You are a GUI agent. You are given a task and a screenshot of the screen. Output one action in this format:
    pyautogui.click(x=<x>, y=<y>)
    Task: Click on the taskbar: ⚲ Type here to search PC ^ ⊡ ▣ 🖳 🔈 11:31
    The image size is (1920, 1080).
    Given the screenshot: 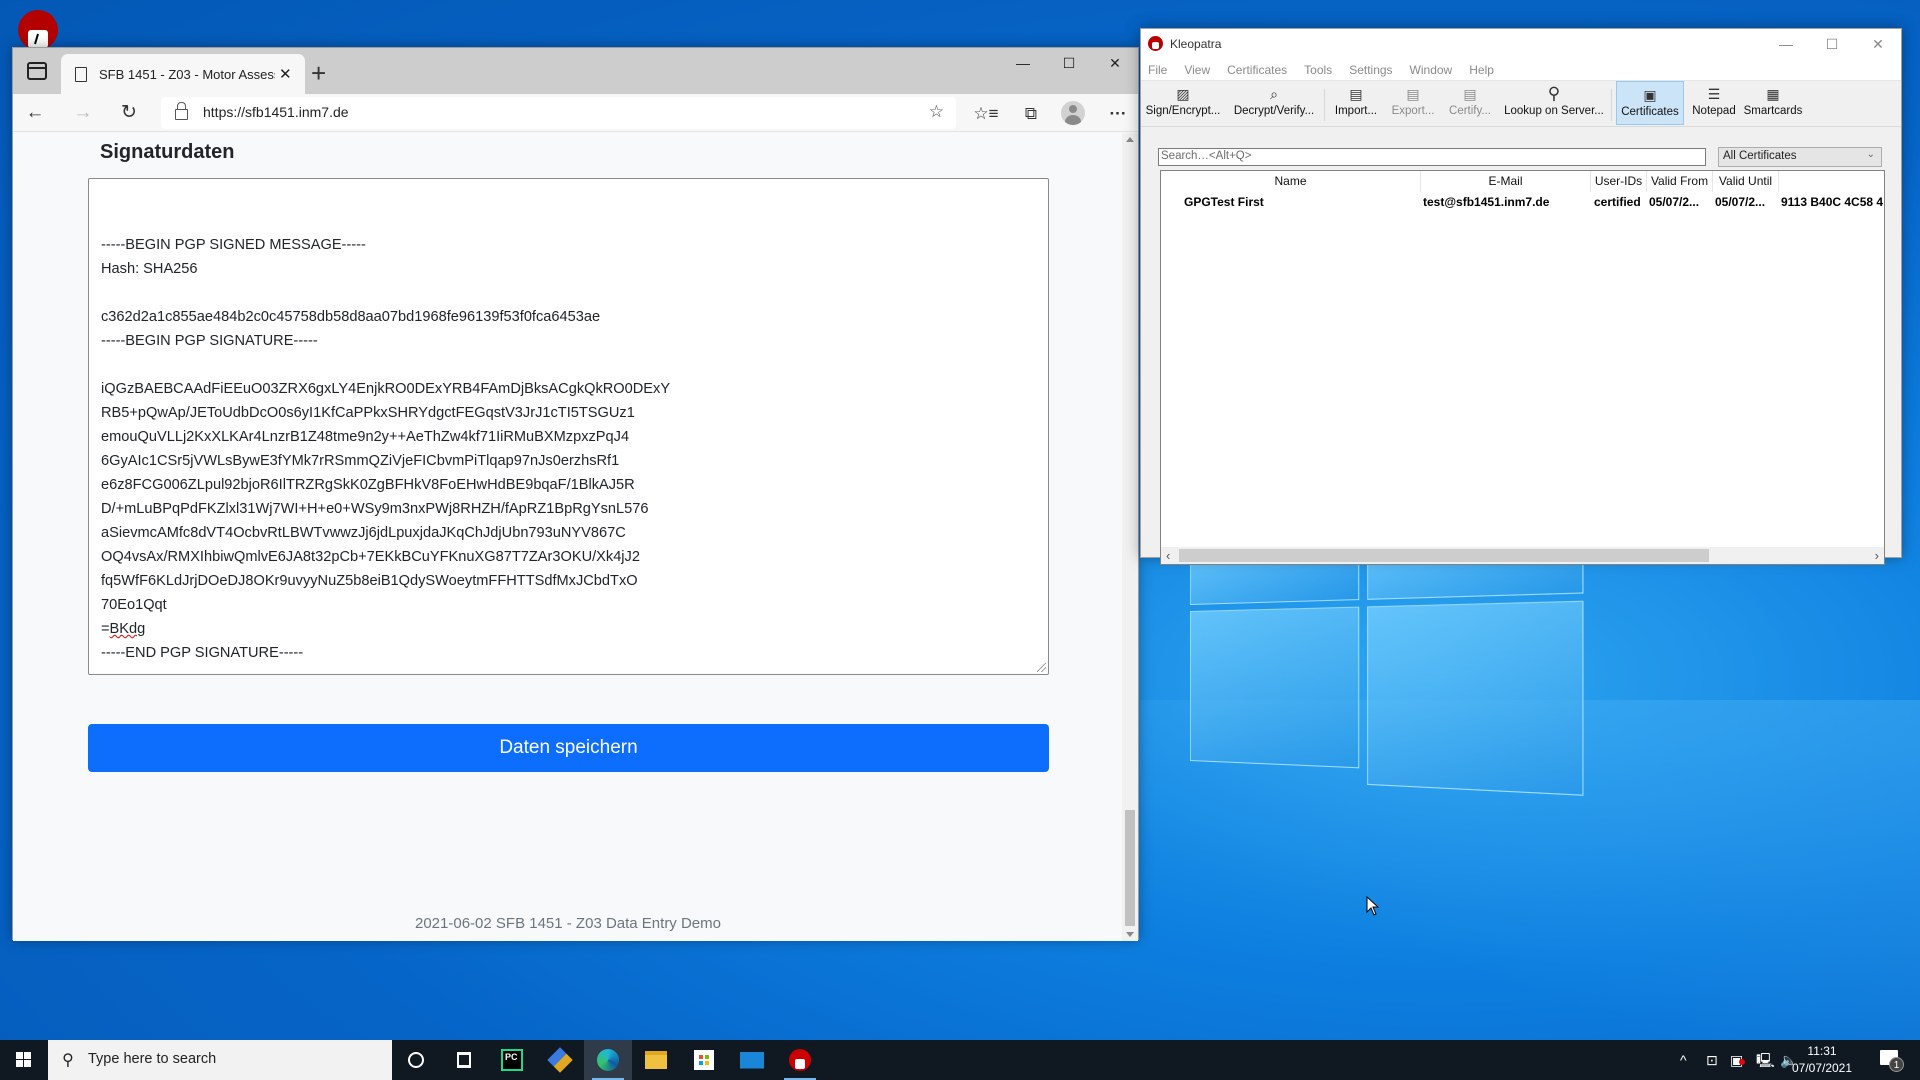 What is the action you would take?
    pyautogui.click(x=960, y=1060)
    